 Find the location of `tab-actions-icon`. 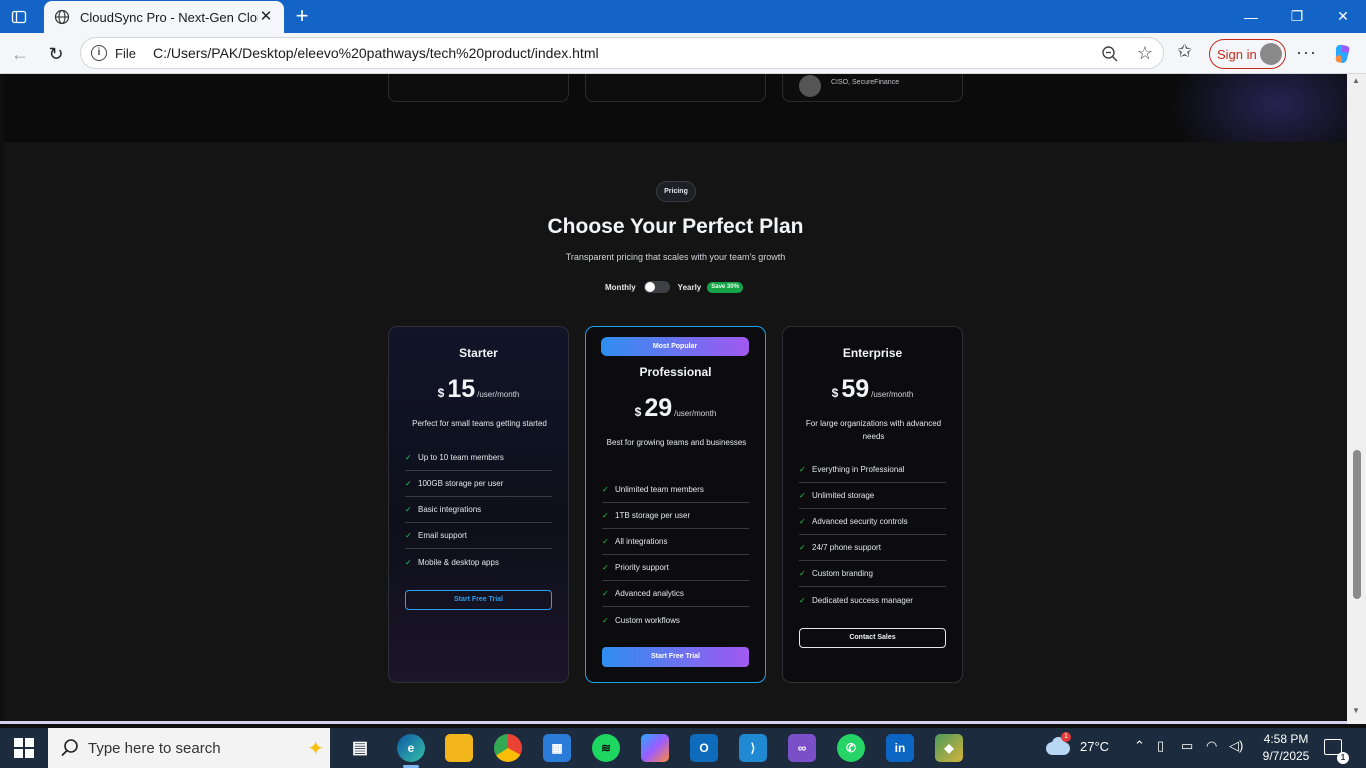

tab-actions-icon is located at coordinates (19, 17).